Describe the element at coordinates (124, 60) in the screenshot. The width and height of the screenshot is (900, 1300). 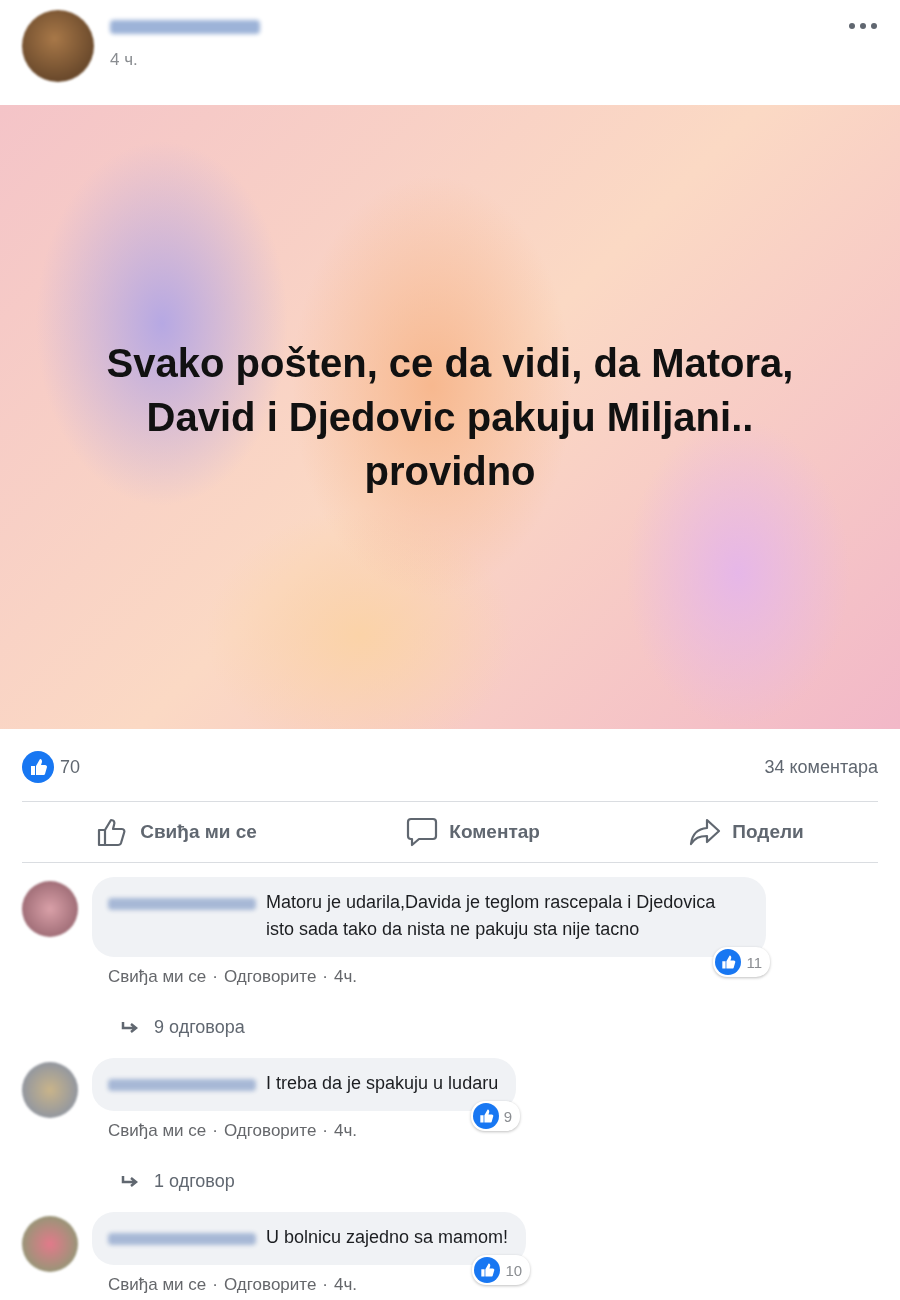
I see `post-time: 4 ч.` at that location.